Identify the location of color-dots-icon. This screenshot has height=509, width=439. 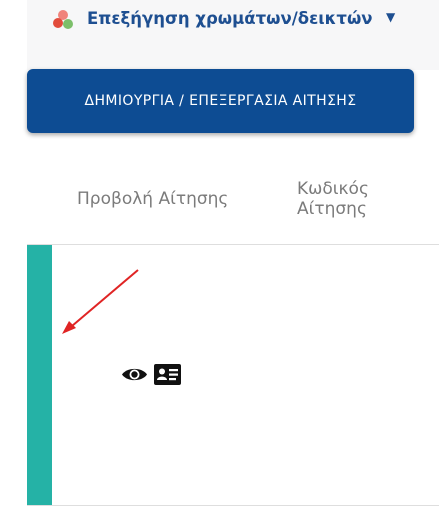
(63, 19).